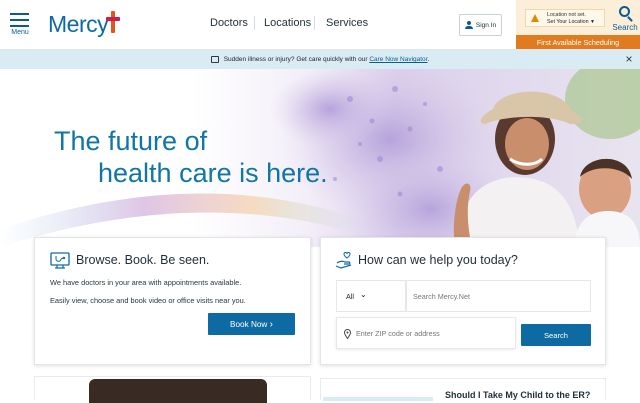 This screenshot has height=403, width=640. What do you see at coordinates (498, 296) in the screenshot?
I see `site-search-input: Search Mercy.Net` at bounding box center [498, 296].